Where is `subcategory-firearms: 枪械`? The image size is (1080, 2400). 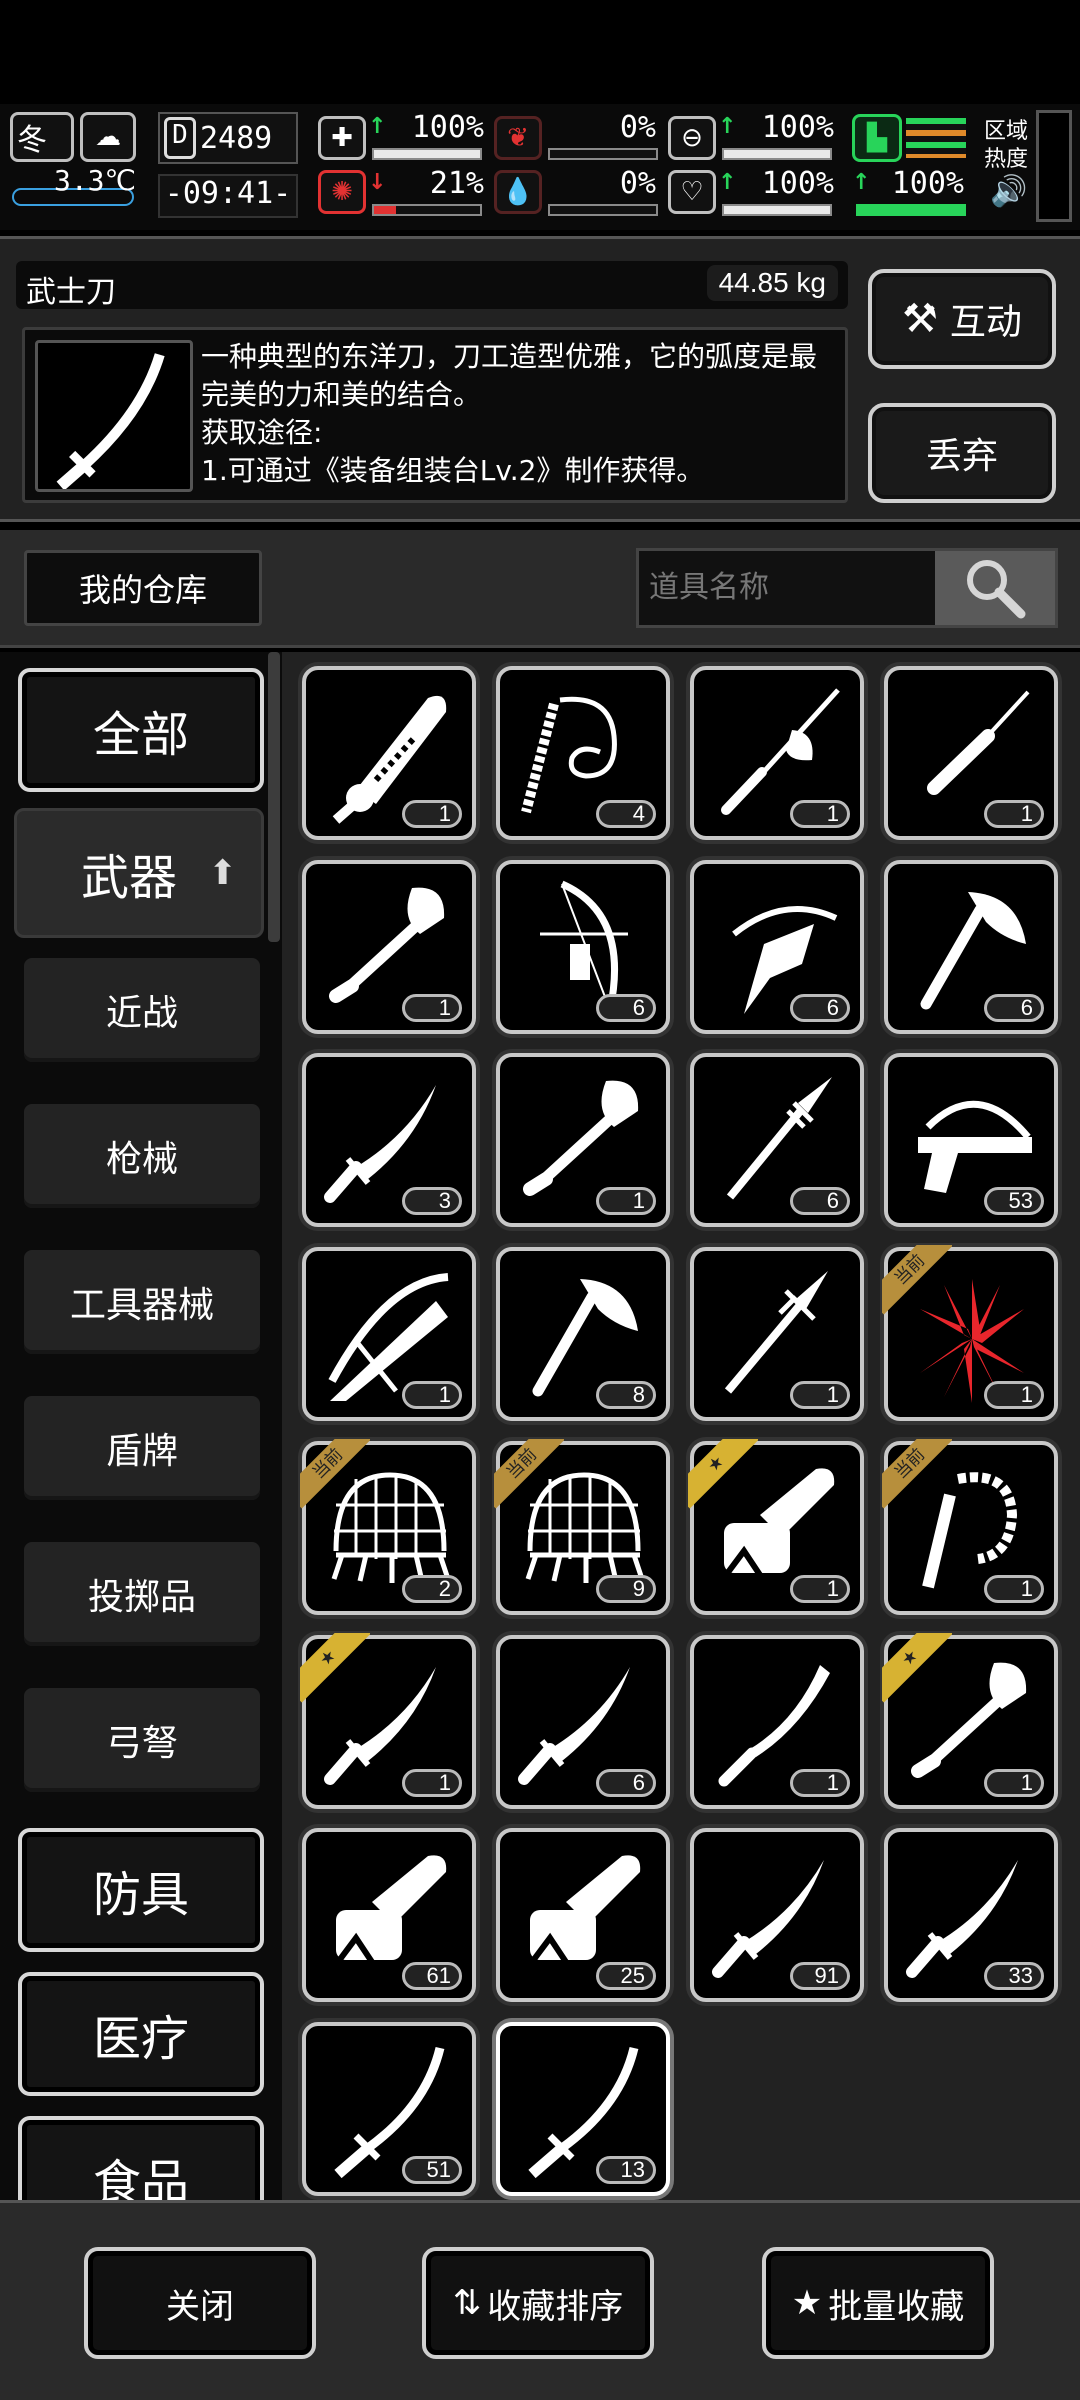
subcategory-firearms: 枪械 is located at coordinates (142, 1156).